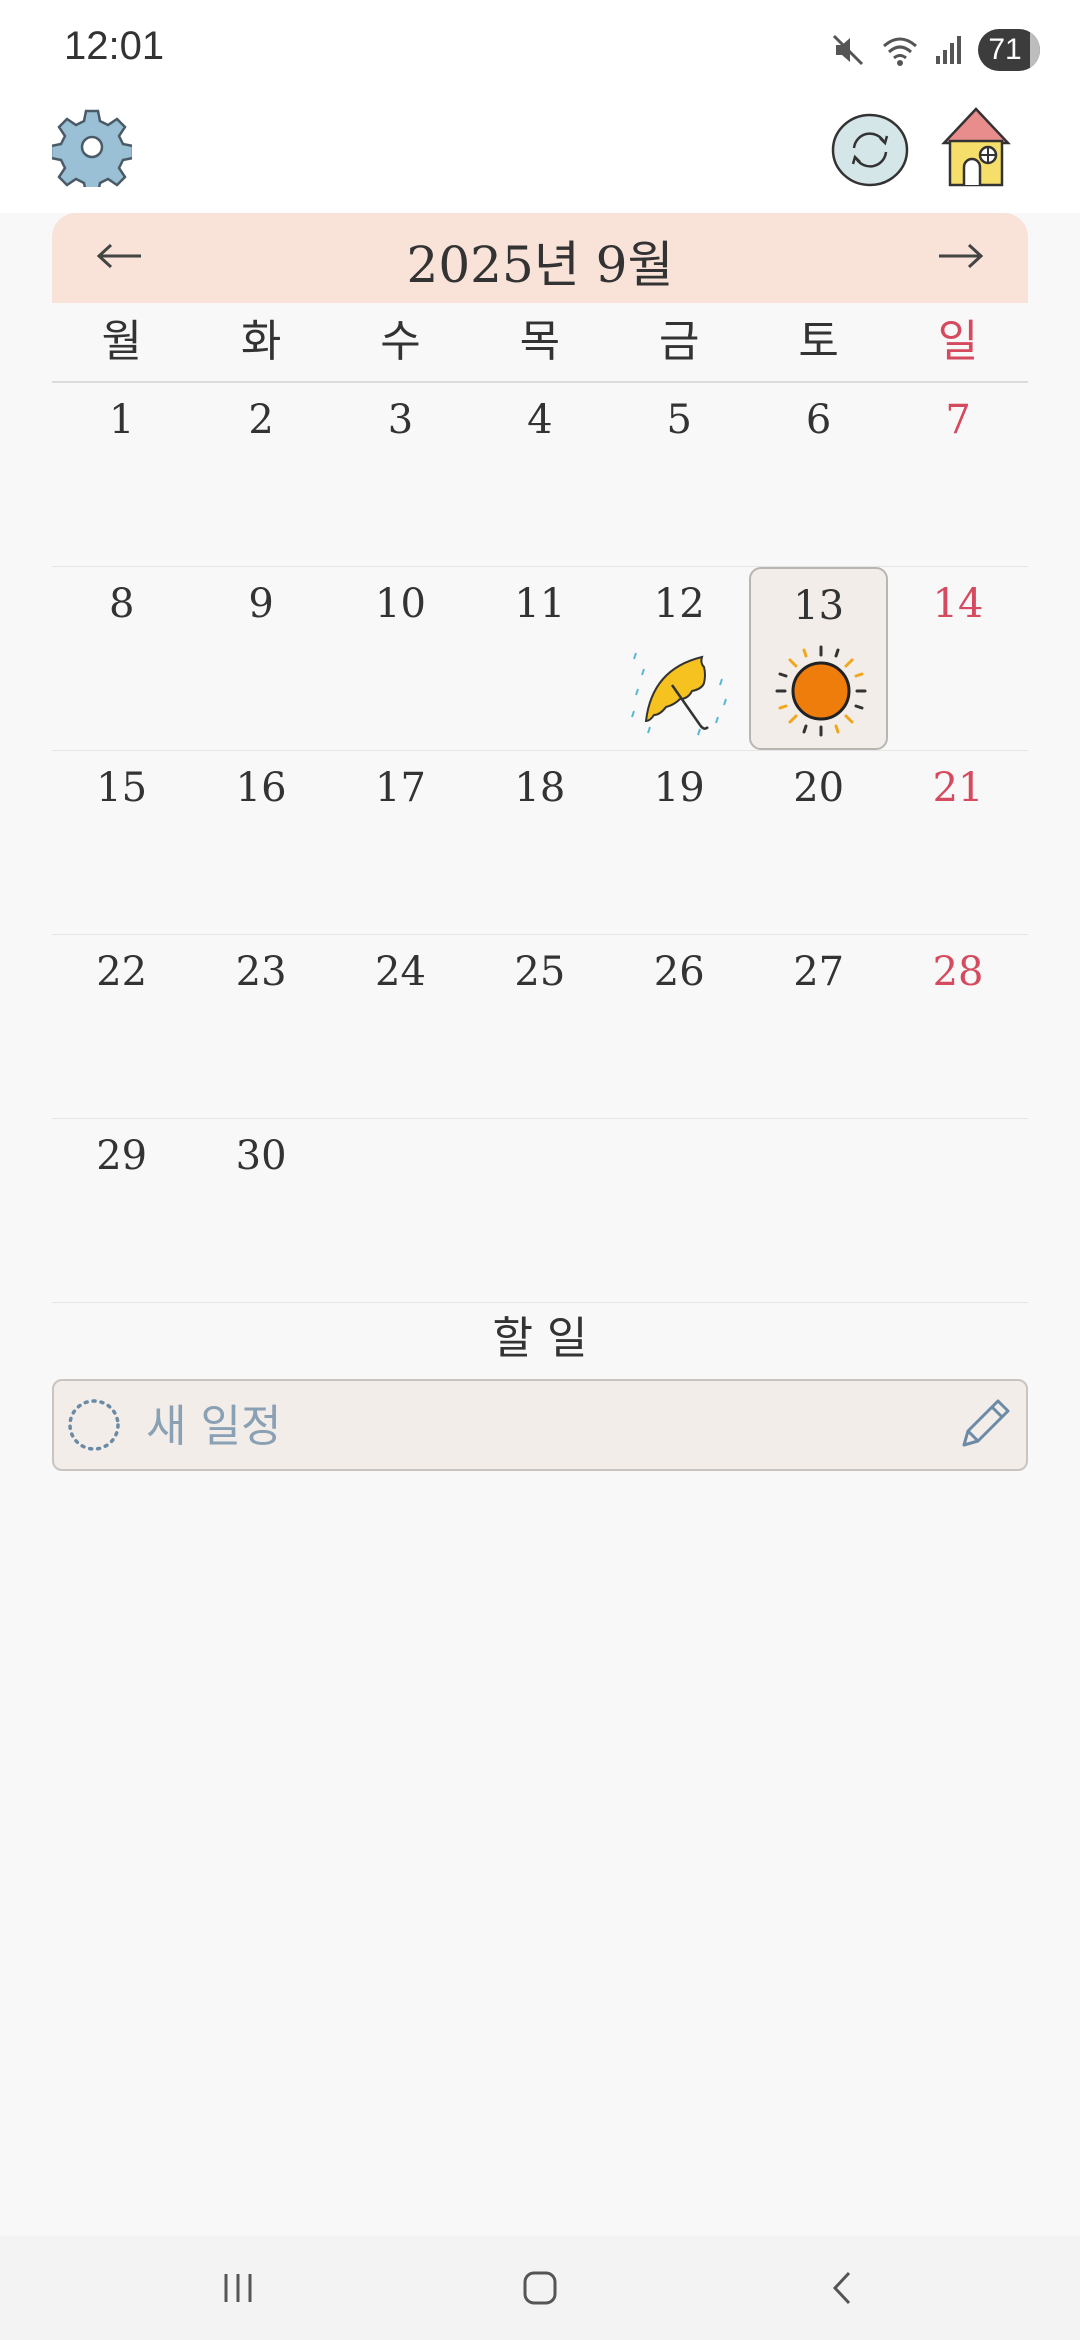 The image size is (1080, 2340). What do you see at coordinates (1009, 50) in the screenshot?
I see `battery-indicator: 71` at bounding box center [1009, 50].